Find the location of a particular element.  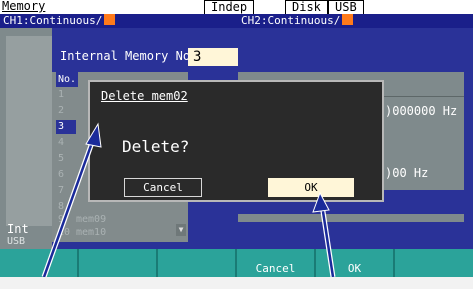

disk-indicator: Disk is located at coordinates (306, 7).